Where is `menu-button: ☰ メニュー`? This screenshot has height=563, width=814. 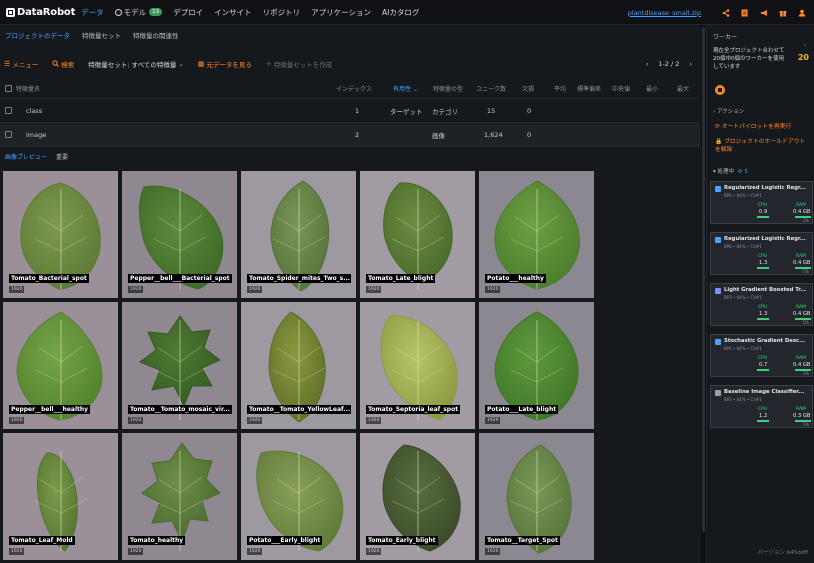 menu-button: ☰ メニュー is located at coordinates (21, 64).